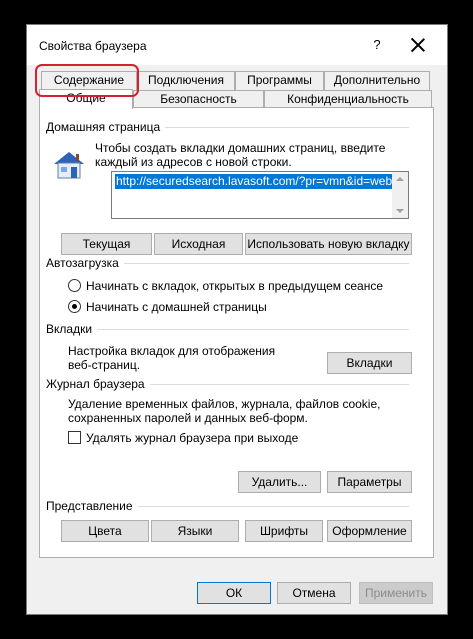  Describe the element at coordinates (176, 307) in the screenshot. I see `startup-home-label: Начинать с домашней страницы` at that location.